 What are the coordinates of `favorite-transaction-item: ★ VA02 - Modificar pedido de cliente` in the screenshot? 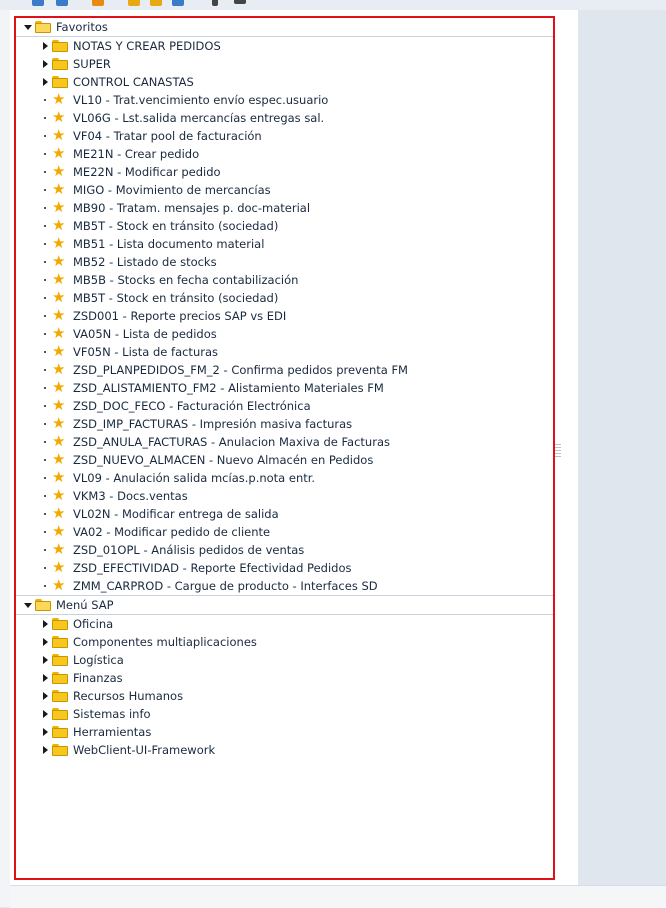 It's located at (284, 532).